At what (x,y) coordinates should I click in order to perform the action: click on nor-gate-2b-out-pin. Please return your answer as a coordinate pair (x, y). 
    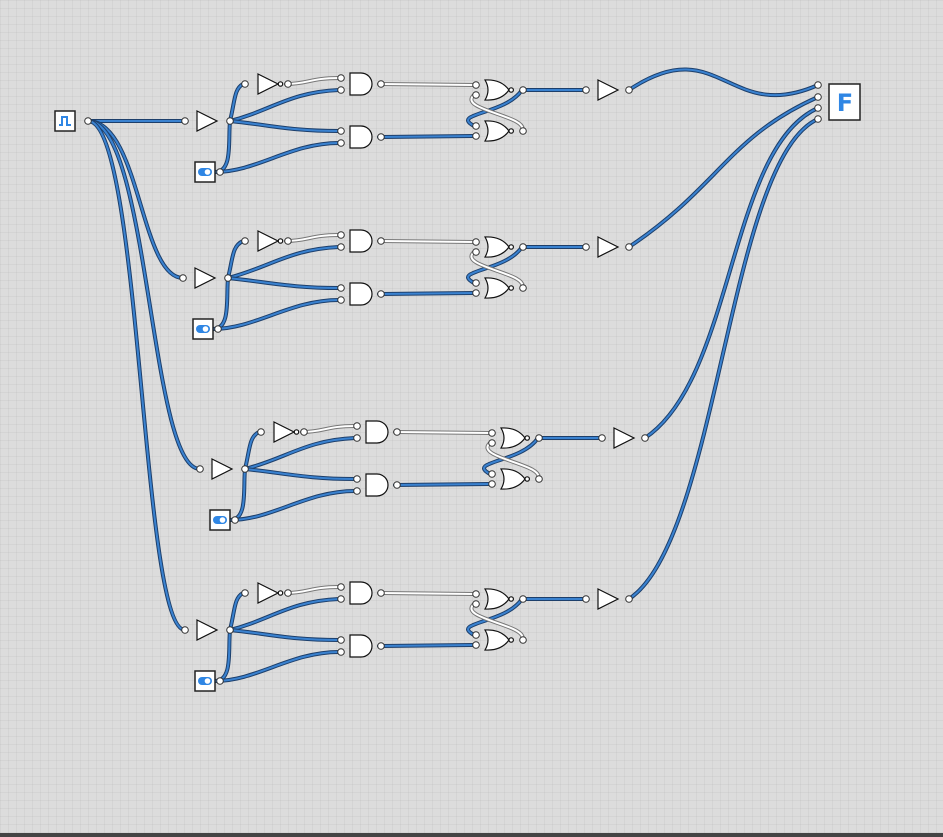
    Looking at the image, I should click on (523, 288).